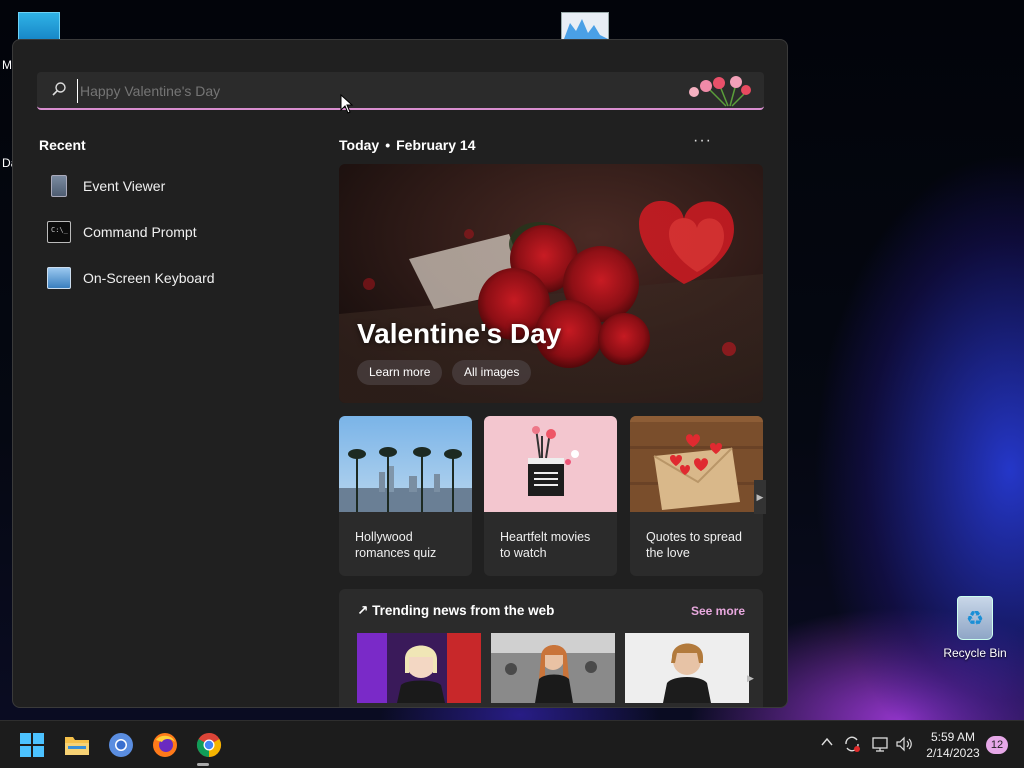  I want to click on desktop-app-icon, so click(39, 26).